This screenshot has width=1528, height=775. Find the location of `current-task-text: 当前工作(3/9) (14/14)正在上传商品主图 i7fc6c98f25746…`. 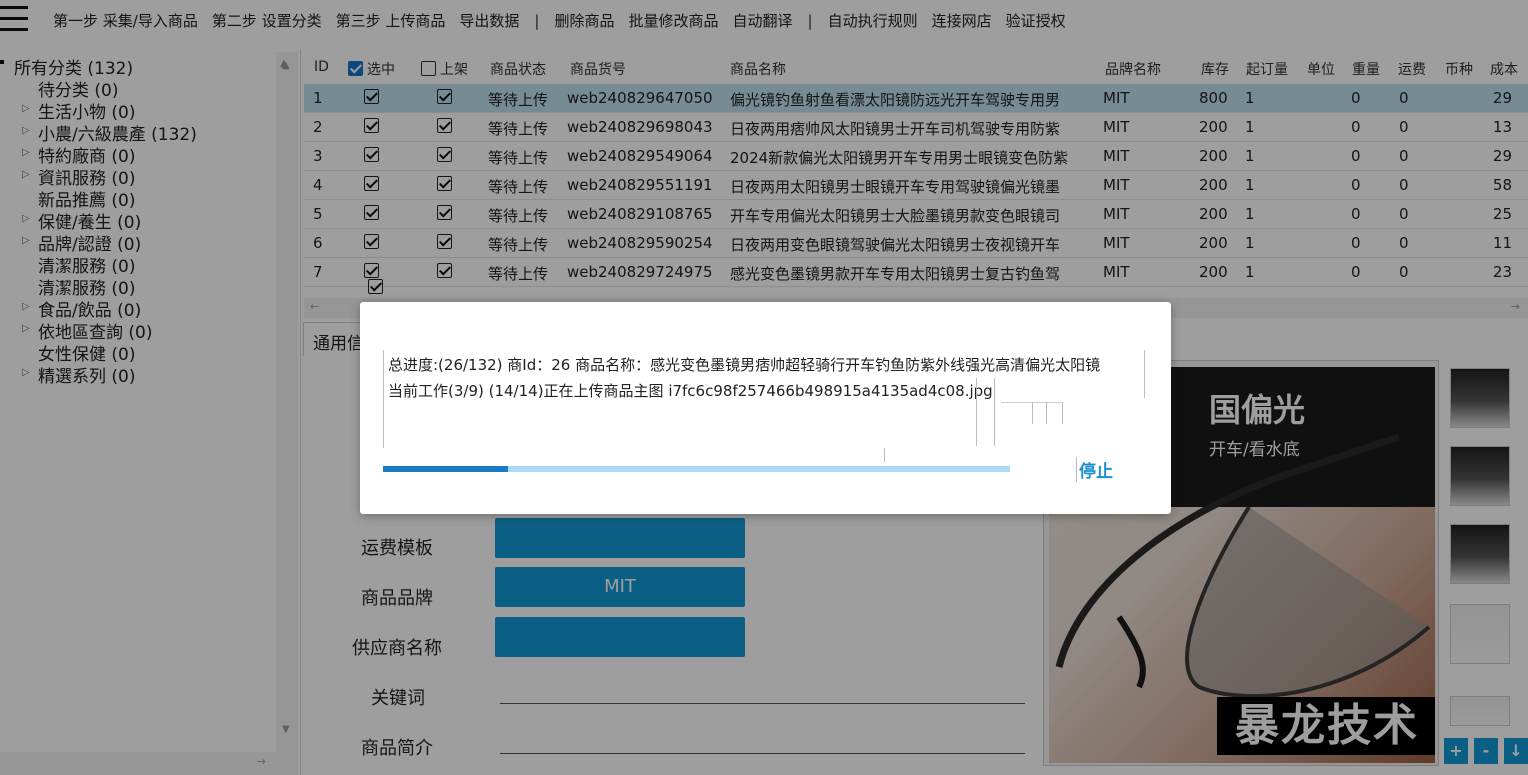

current-task-text: 当前工作(3/9) (14/14)正在上传商品主图 i7fc6c98f25746… is located at coordinates (690, 391).